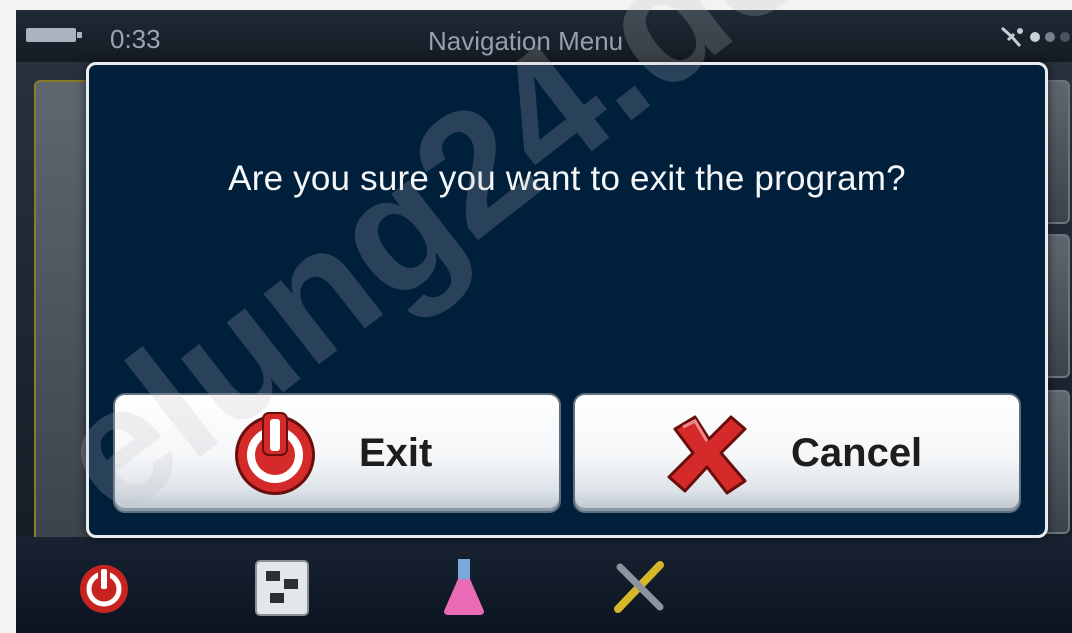 The image size is (1072, 633). What do you see at coordinates (526, 41) in the screenshot?
I see `screen-title: Navigation Menu` at bounding box center [526, 41].